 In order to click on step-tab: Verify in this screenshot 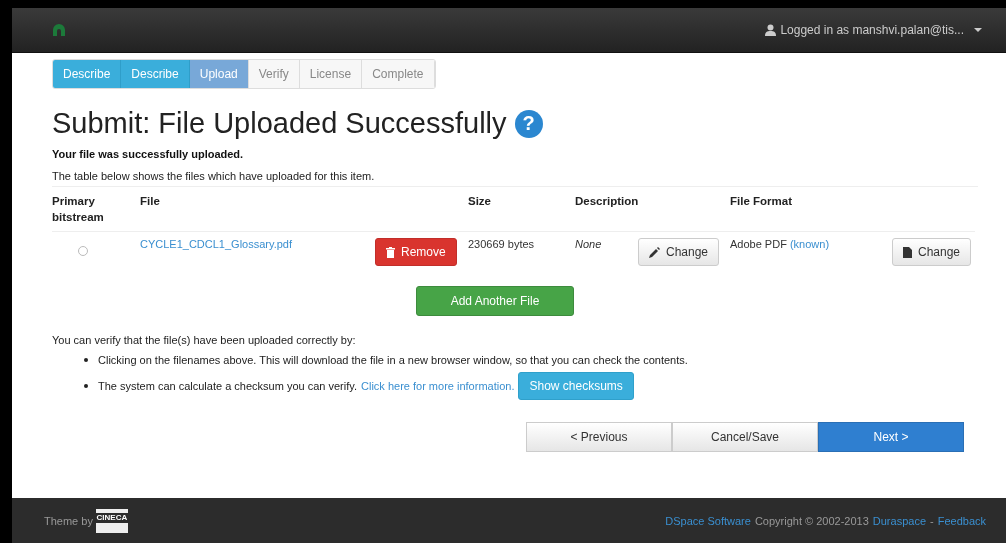, I will do `click(274, 74)`.